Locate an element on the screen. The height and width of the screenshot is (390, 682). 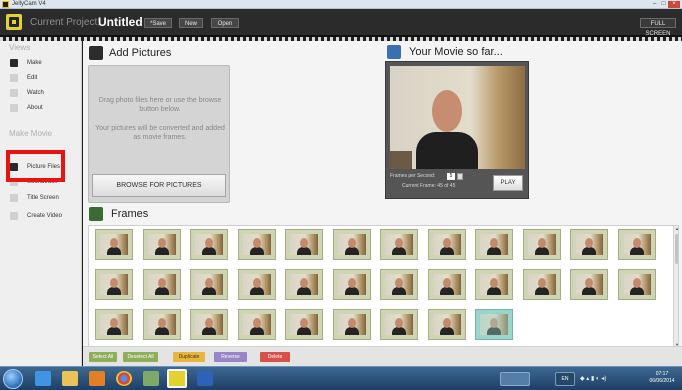
sidebar-item-create-video: Create Video is located at coordinates (44, 216).